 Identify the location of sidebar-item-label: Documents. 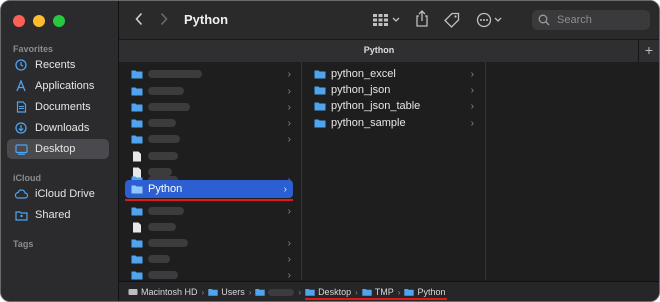
(63, 107).